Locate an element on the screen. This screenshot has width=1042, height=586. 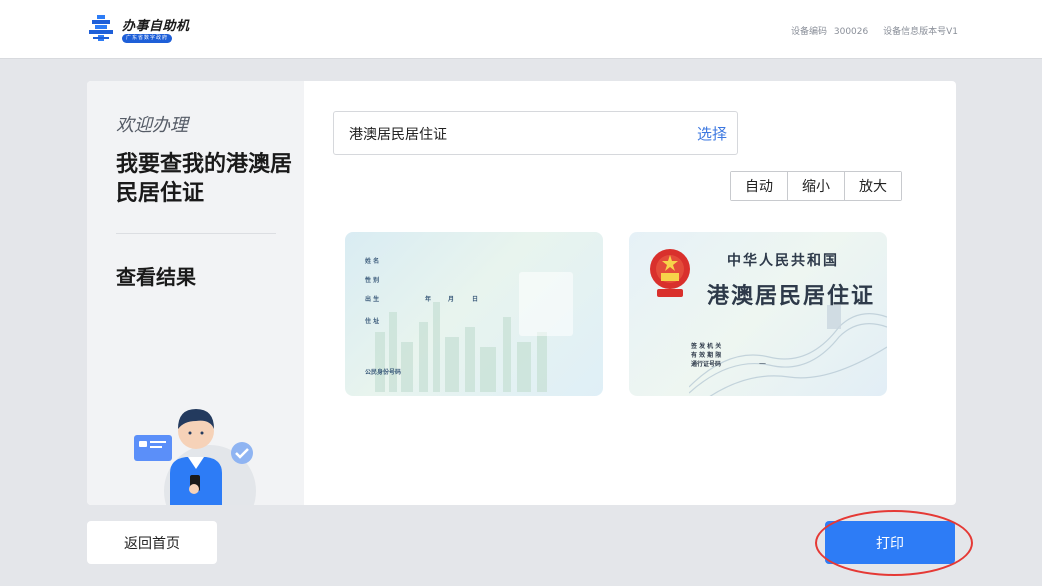
staff-illustration-icon is located at coordinates (195, 457).